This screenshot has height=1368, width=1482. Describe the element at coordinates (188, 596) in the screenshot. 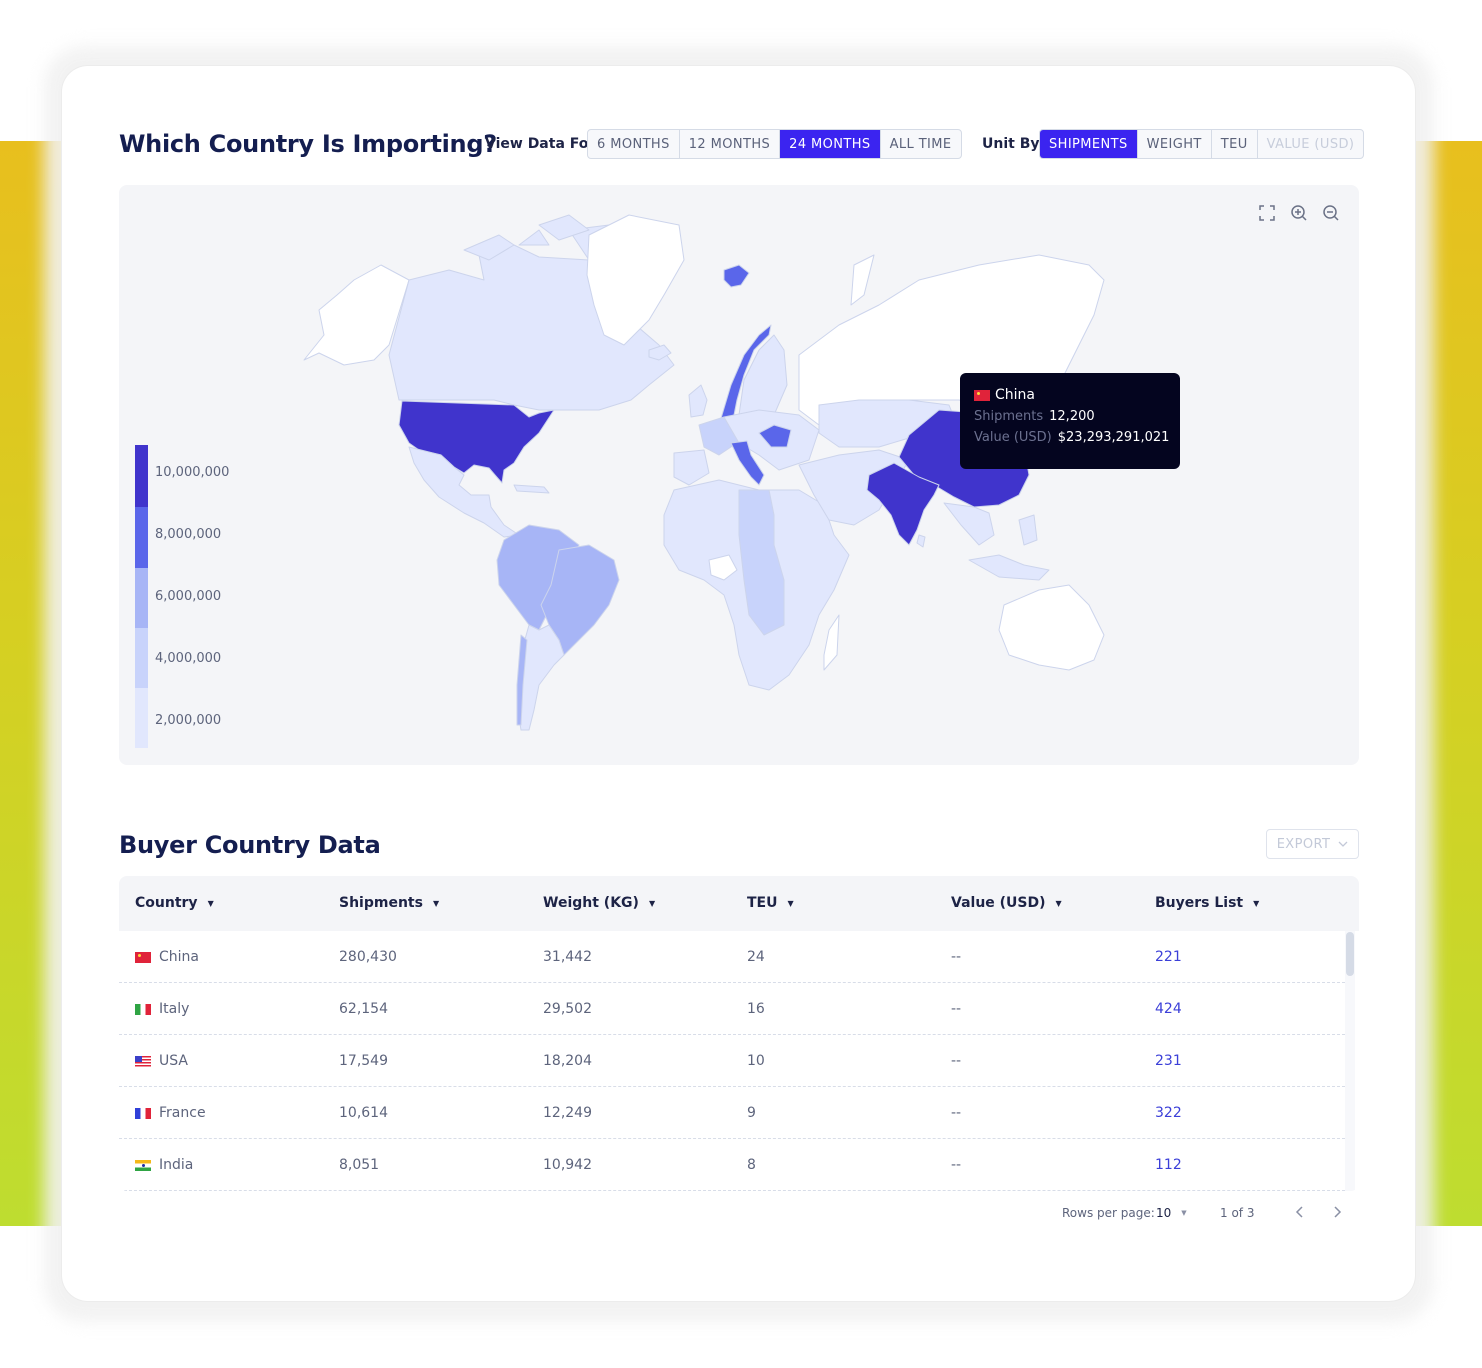

I see `legend-label: 6,000,000` at that location.